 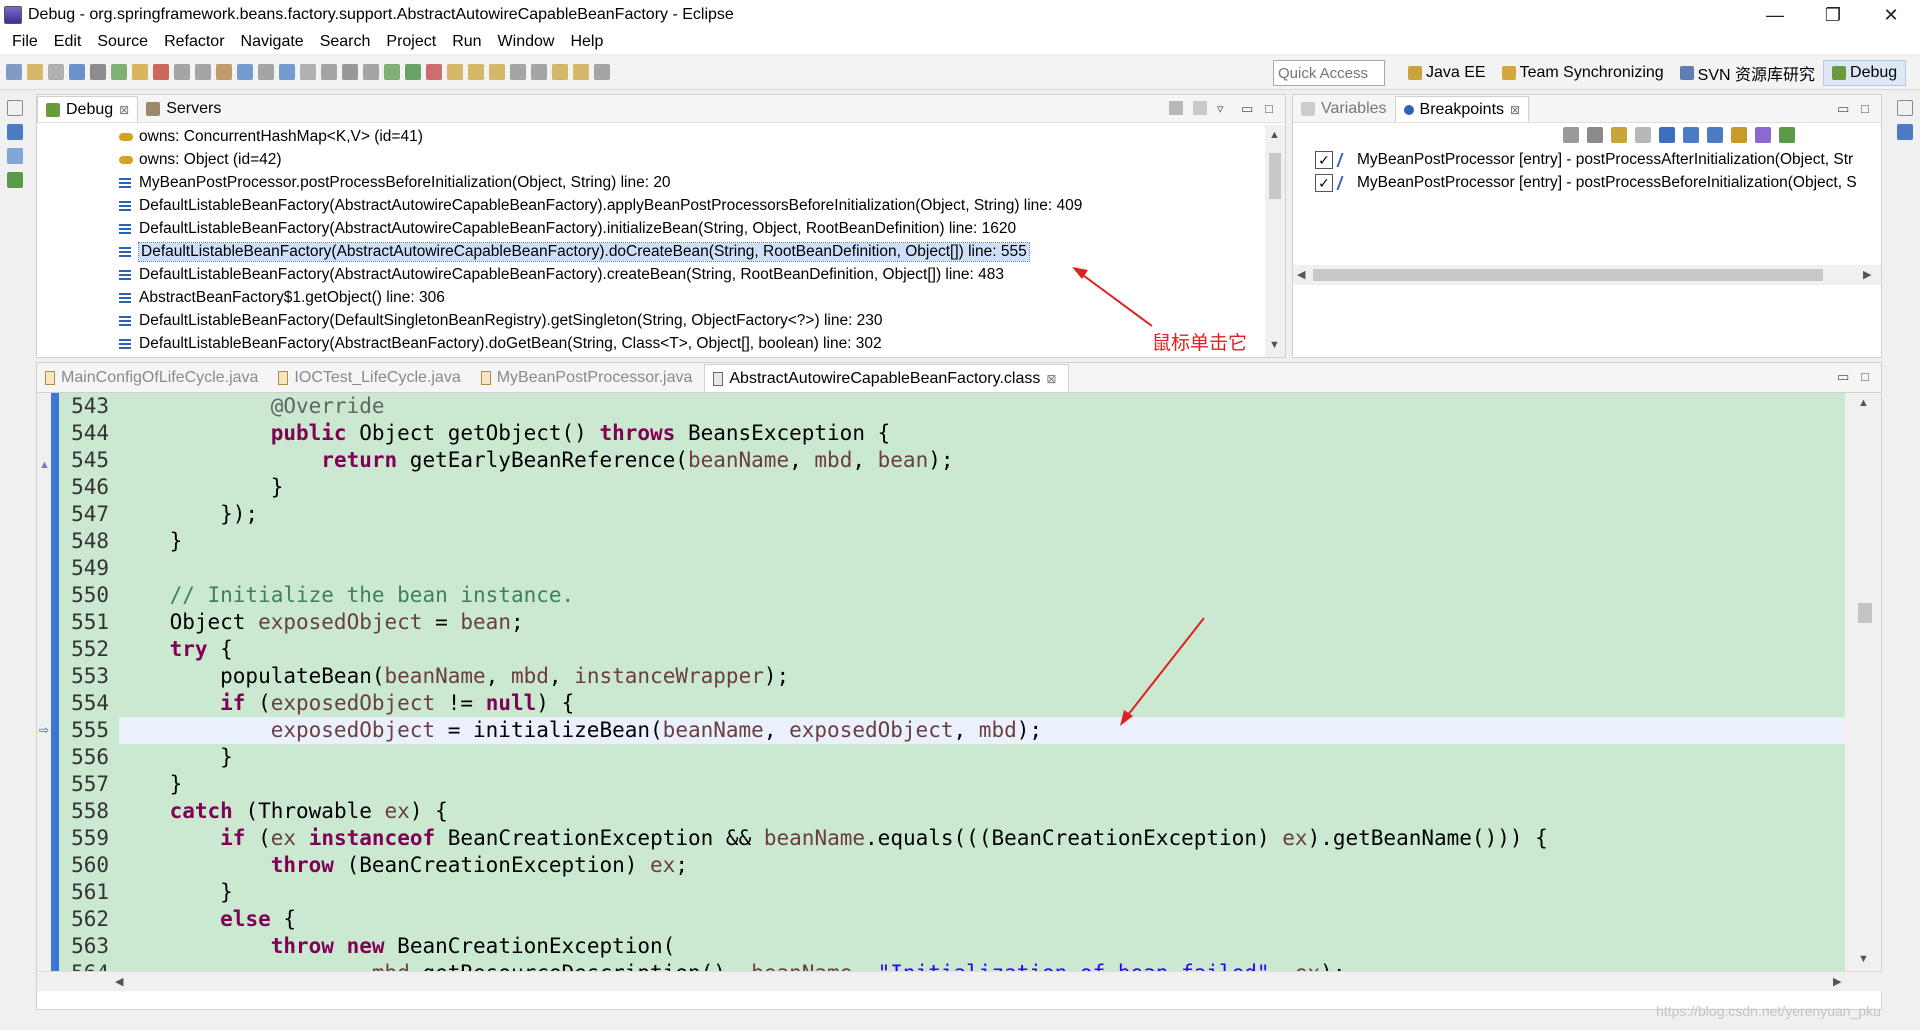 I want to click on menu-project: Project, so click(x=411, y=42).